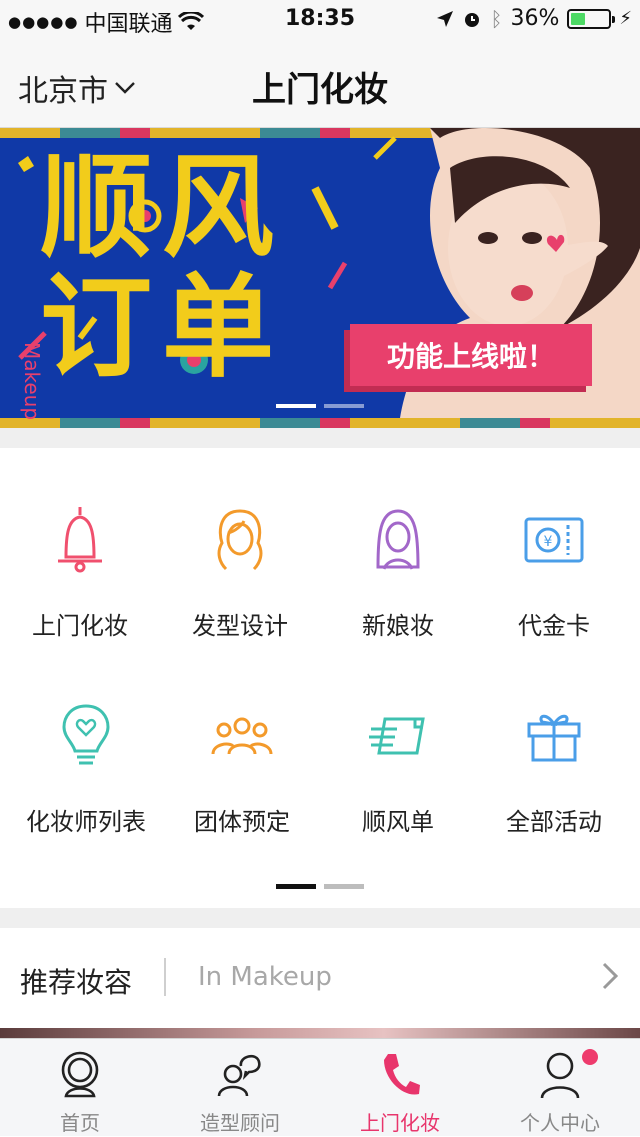  What do you see at coordinates (591, 18) in the screenshot?
I see `battery-icon` at bounding box center [591, 18].